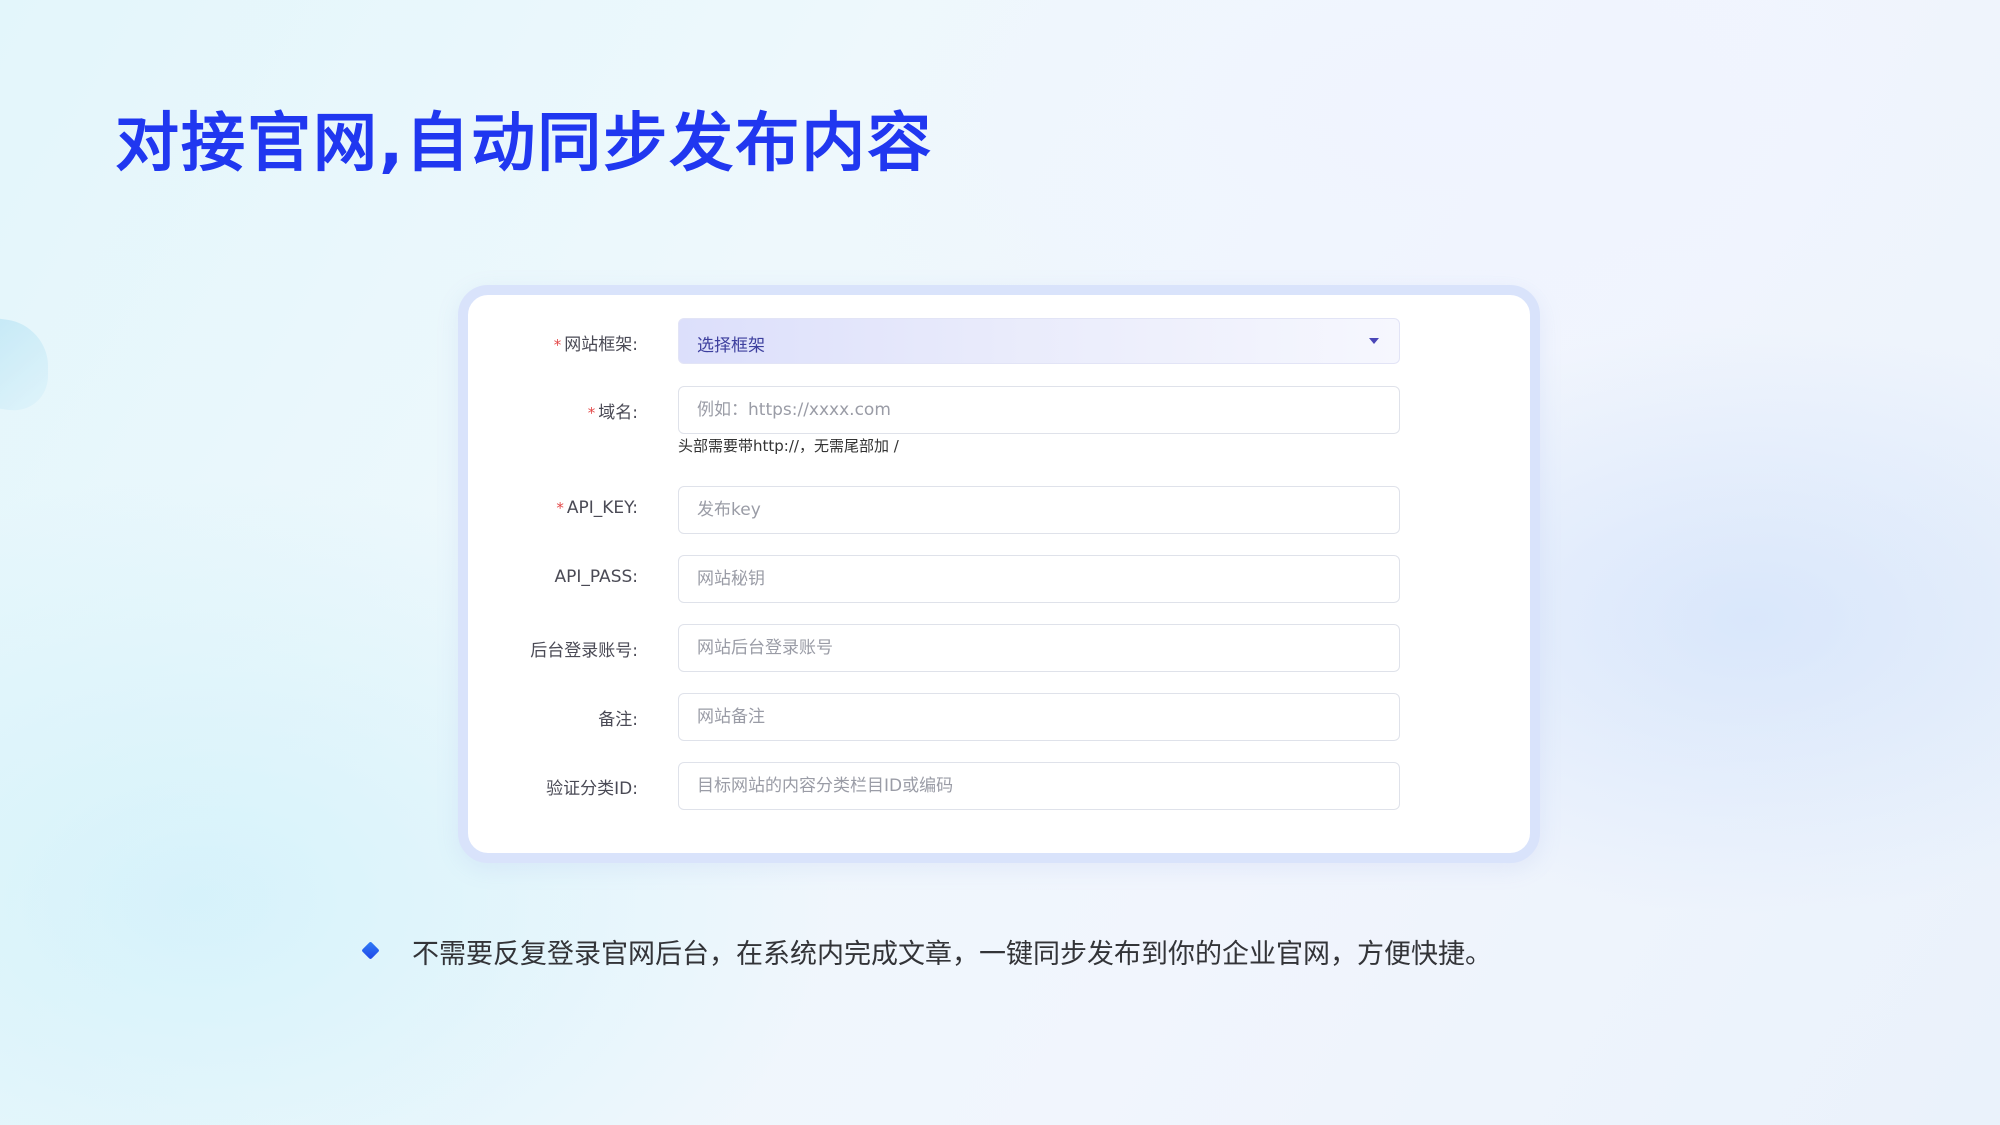 The image size is (2000, 1125). What do you see at coordinates (524, 144) in the screenshot?
I see `page-title: 对接官网,自动同步发布内容` at bounding box center [524, 144].